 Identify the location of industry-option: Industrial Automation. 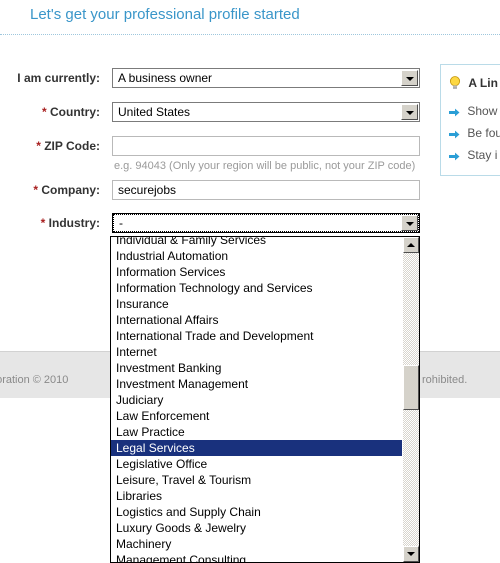
(256, 256).